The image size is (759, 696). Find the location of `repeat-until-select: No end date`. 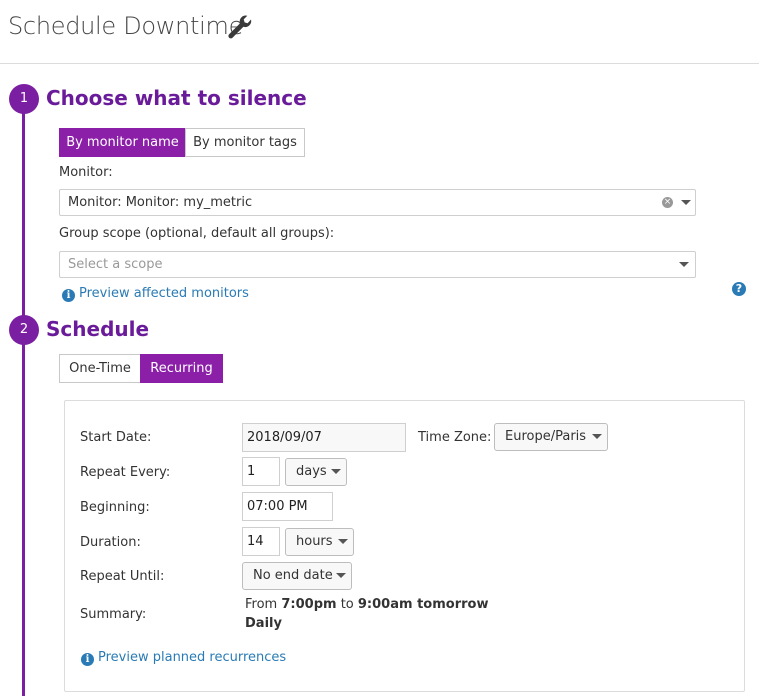

repeat-until-select: No end date is located at coordinates (297, 576).